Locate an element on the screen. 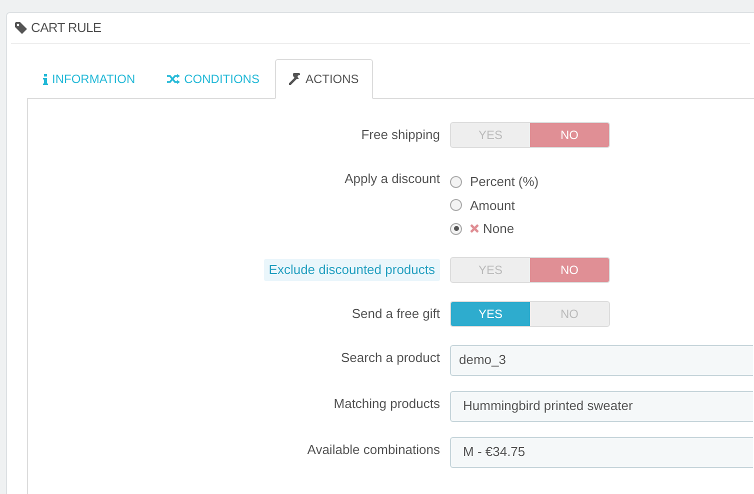 This screenshot has width=754, height=494. select-field: Hummingbird printed sweater is located at coordinates (601, 406).